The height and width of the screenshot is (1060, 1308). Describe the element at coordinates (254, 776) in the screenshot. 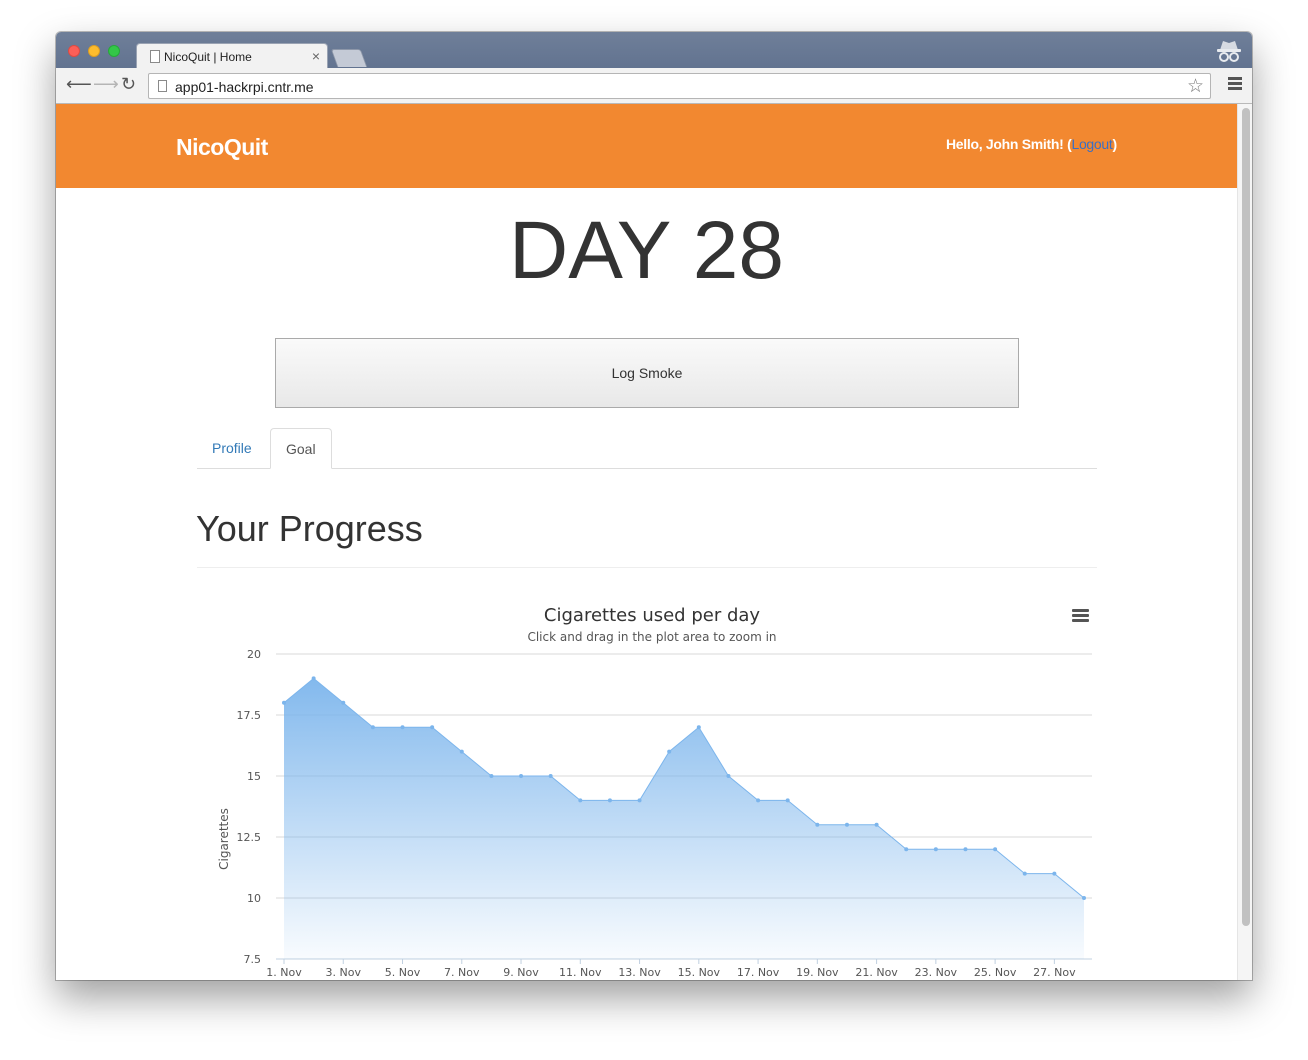

I see `y-tick-label: 15` at that location.